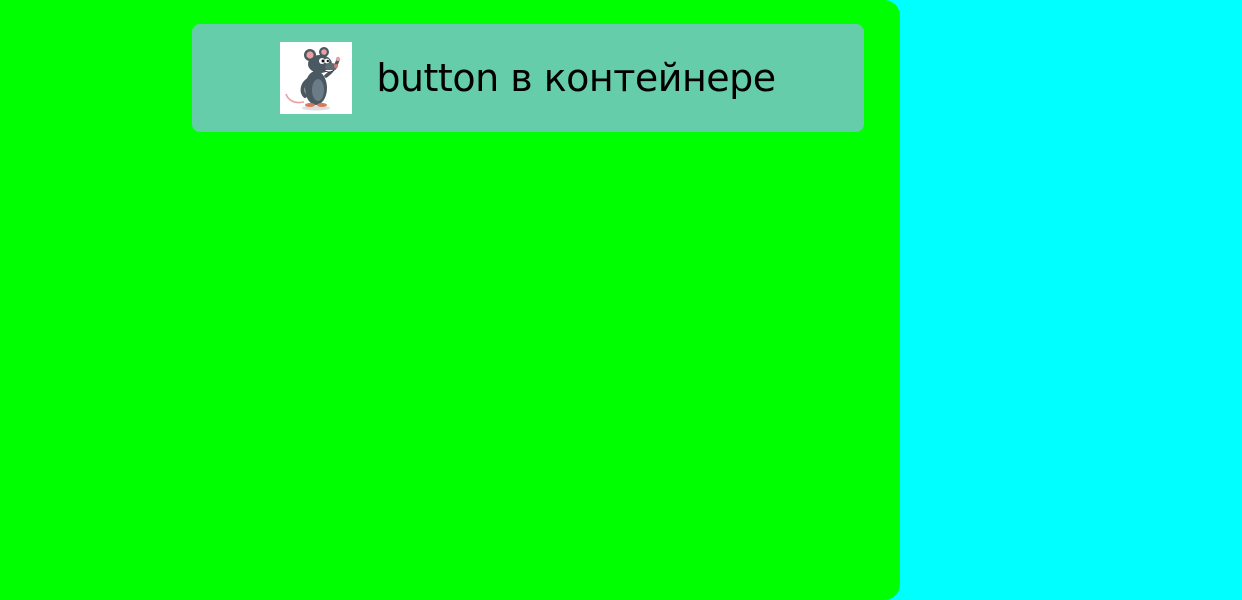 This screenshot has height=600, width=1242. I want to click on rat-cartoon-icon, so click(316, 78).